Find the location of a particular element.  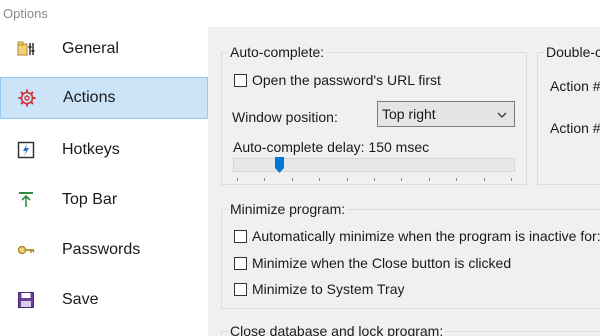

sidebar-item-save: Save is located at coordinates (104, 300).